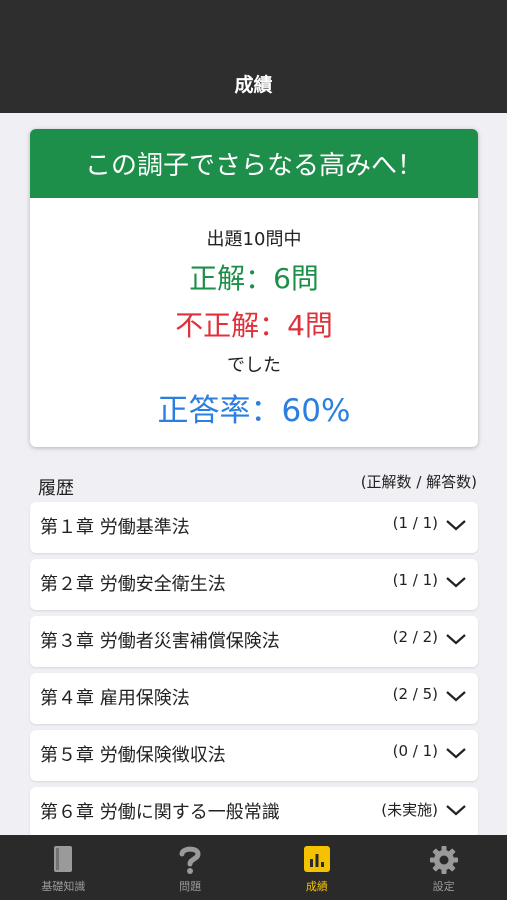  Describe the element at coordinates (254, 584) in the screenshot. I see `chapter-row-2: 第２章 労働安全衛生法 (1 / 1)` at that location.